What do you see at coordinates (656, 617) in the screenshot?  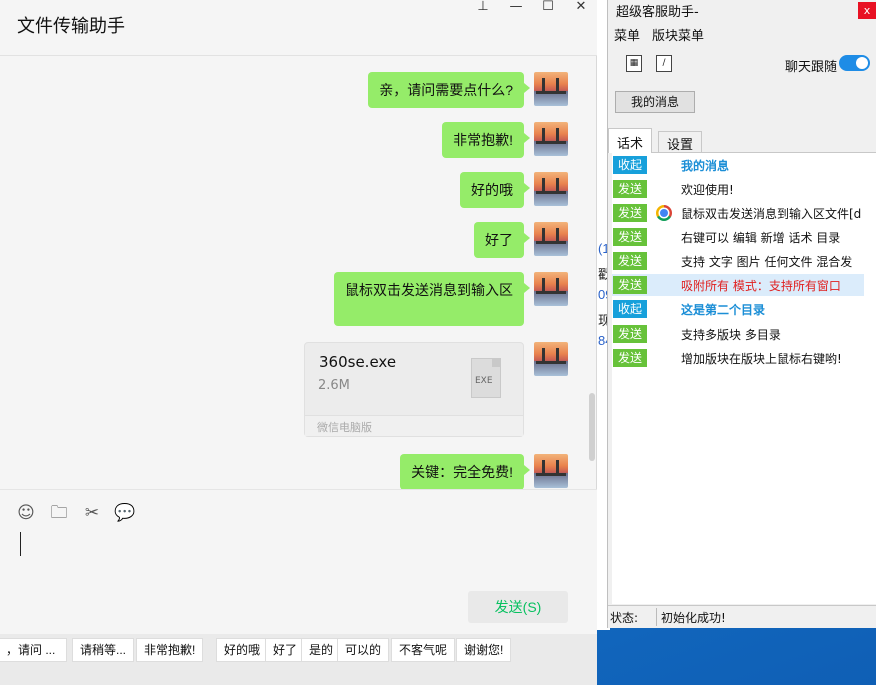 I see `status-divider` at bounding box center [656, 617].